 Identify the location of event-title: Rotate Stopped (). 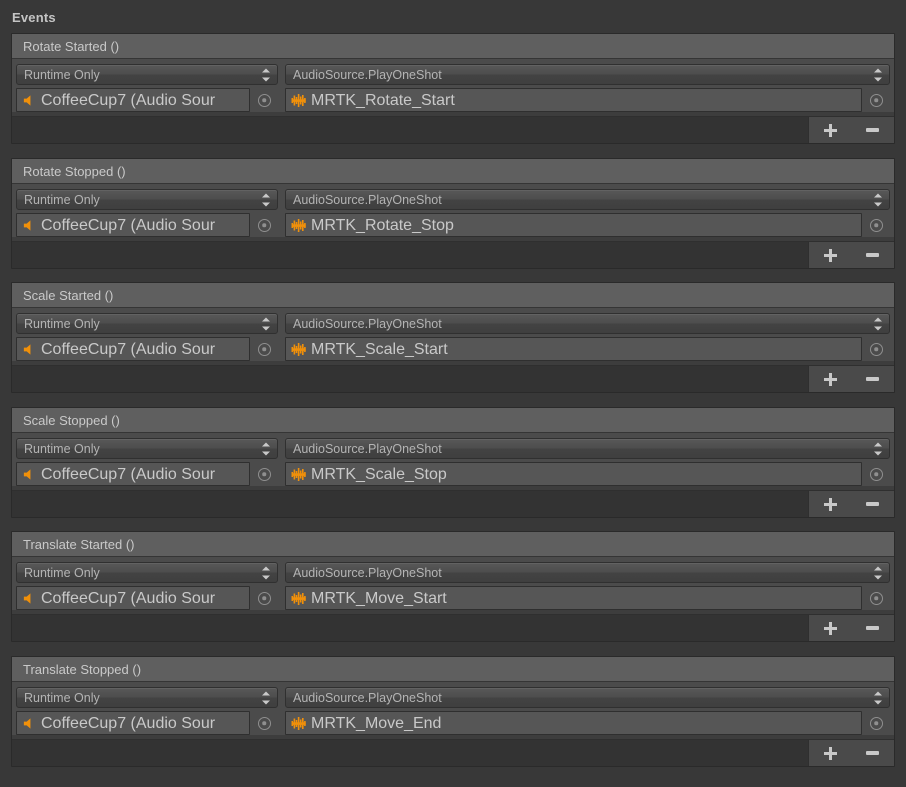
(74, 171).